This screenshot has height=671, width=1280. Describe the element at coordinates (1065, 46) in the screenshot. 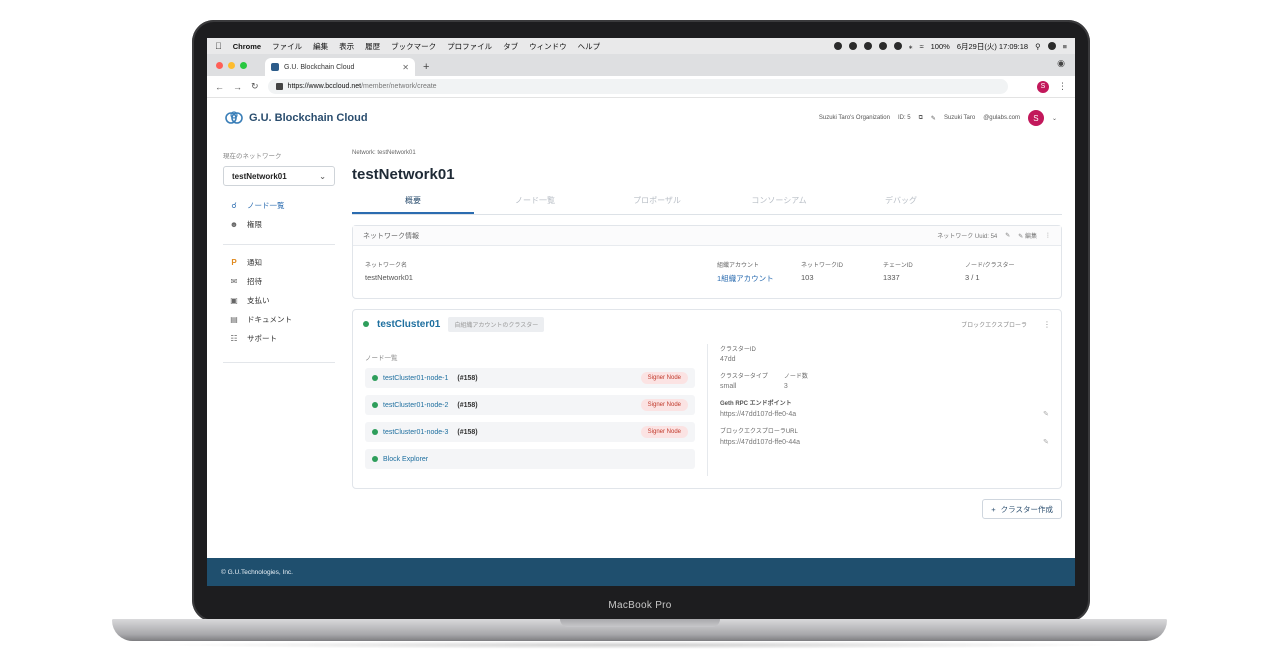

I see `menu-icon: ≡` at that location.